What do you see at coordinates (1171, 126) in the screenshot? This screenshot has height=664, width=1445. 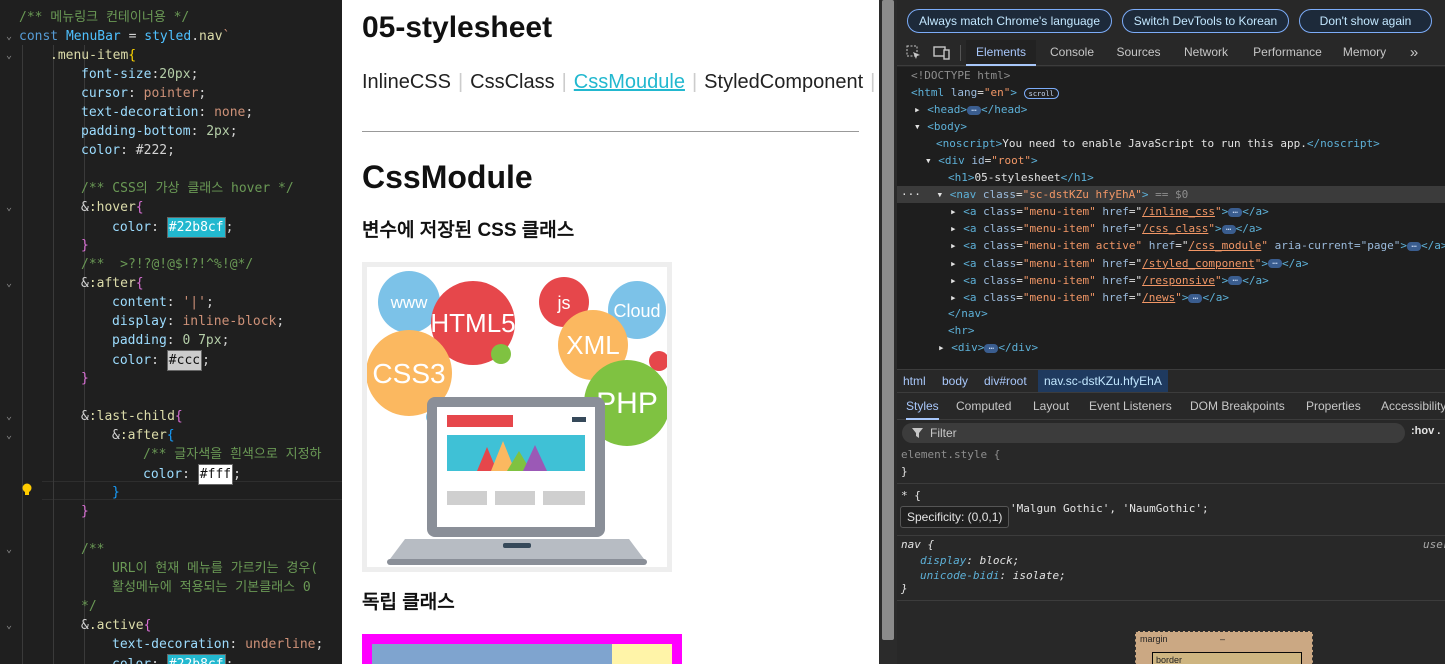 I see `dom-body: ▾ <body>` at bounding box center [1171, 126].